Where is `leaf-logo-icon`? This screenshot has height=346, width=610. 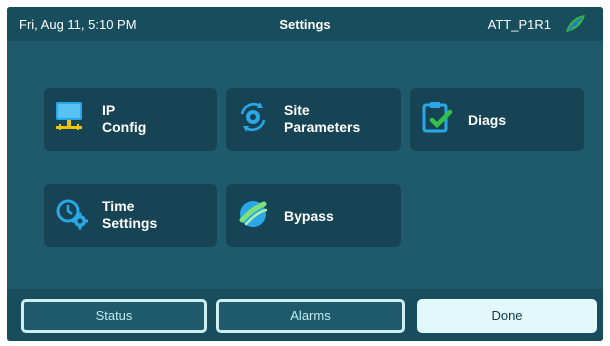
leaf-logo-icon is located at coordinates (575, 23).